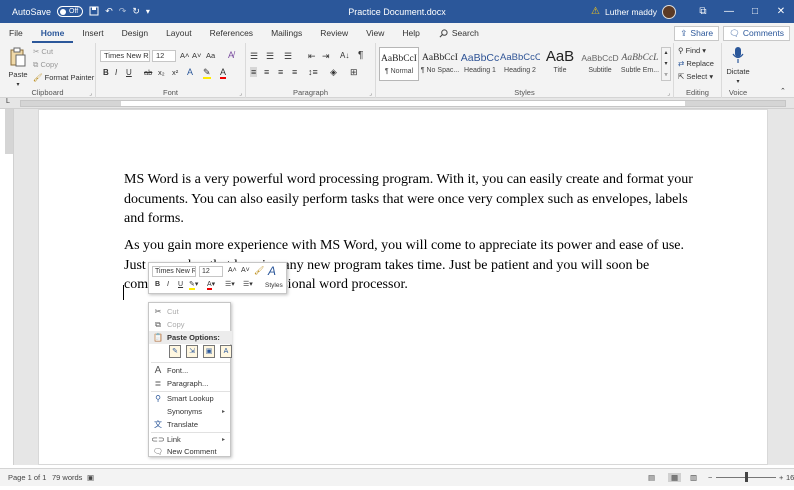  I want to click on decrease-indent-icon: ⇤, so click(312, 56).